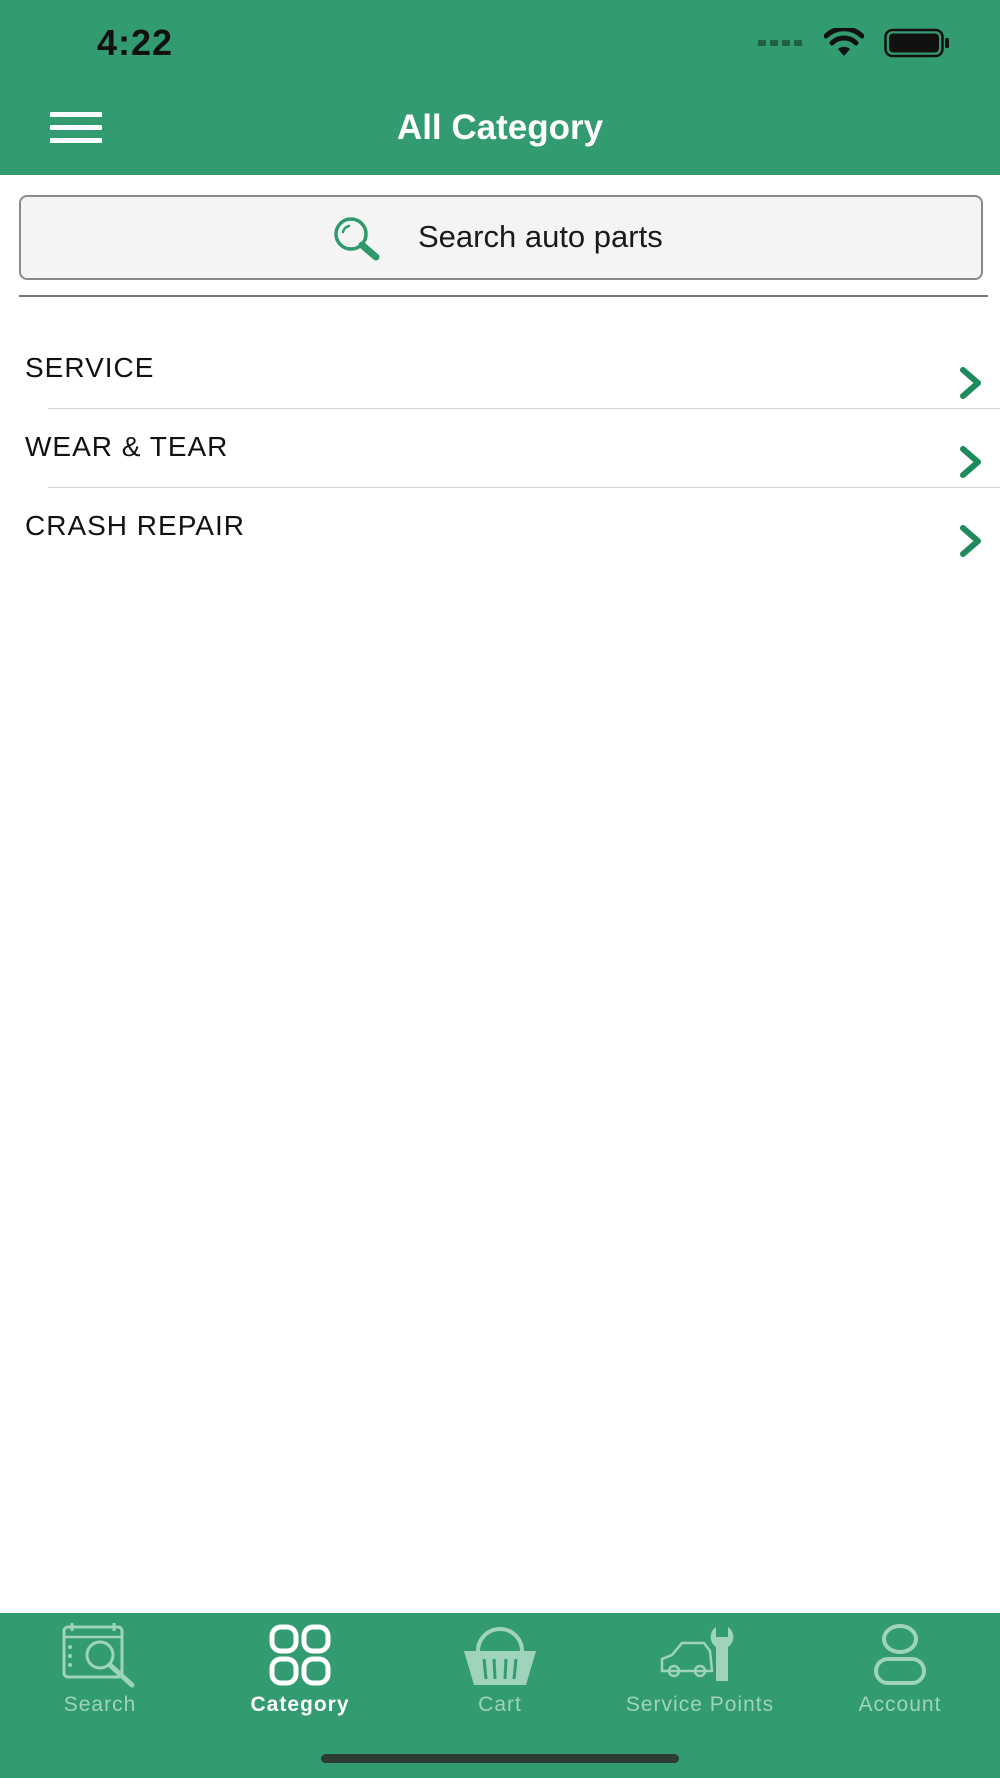 This screenshot has width=1000, height=1778. I want to click on cellular-signal-icon, so click(780, 43).